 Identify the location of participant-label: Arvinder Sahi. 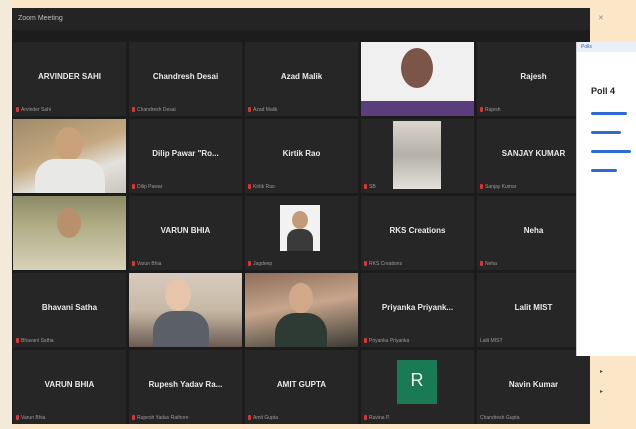
(33, 110).